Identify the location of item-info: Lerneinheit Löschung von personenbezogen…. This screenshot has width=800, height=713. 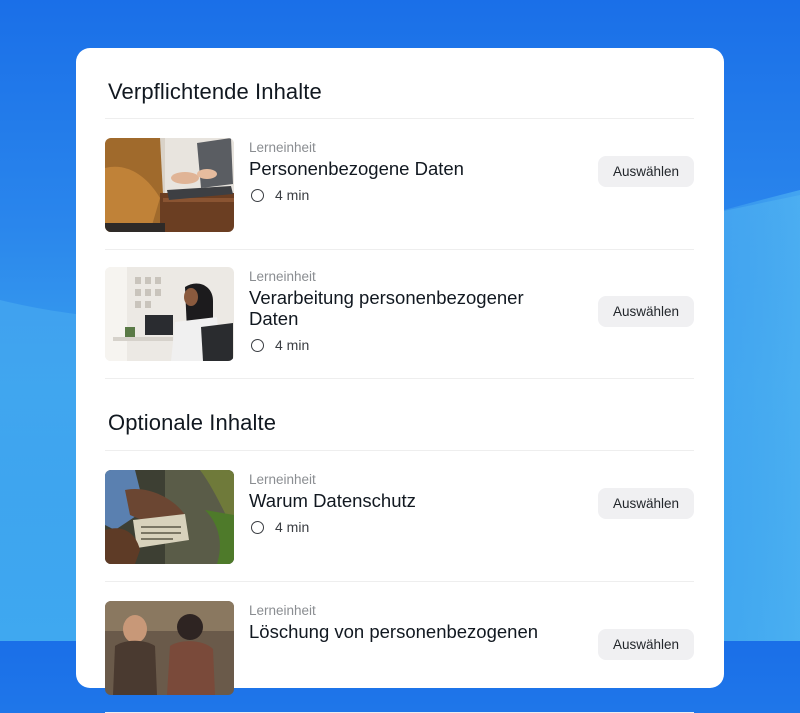
(399, 622).